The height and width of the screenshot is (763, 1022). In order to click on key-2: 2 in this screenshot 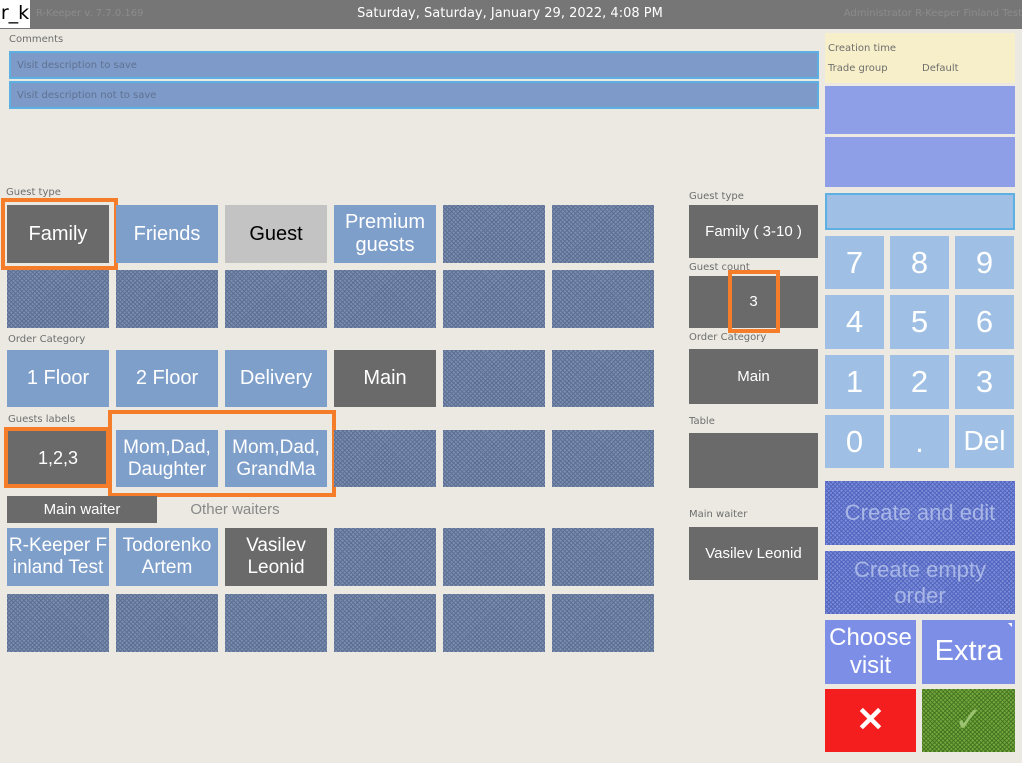, I will do `click(919, 382)`.